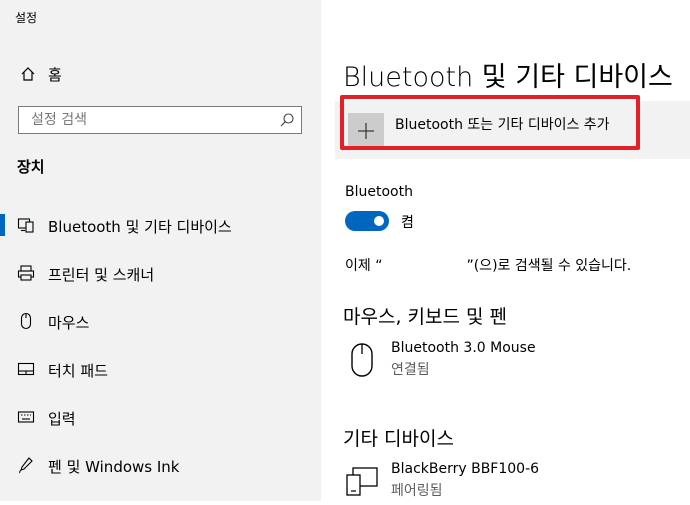 The width and height of the screenshot is (690, 505). What do you see at coordinates (410, 370) in the screenshot?
I see `device-status: 연결됨` at bounding box center [410, 370].